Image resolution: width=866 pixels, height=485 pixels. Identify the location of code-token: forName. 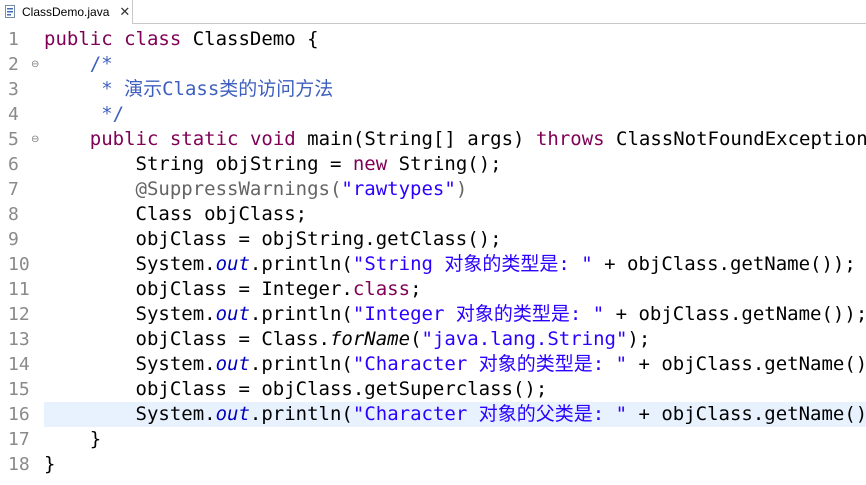
(370, 339).